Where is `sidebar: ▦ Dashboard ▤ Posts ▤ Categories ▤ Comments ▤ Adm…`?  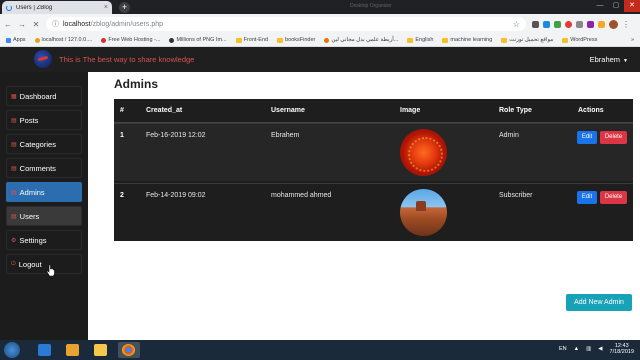
sidebar: ▦ Dashboard ▤ Posts ▤ Categories ▤ Comments ▤ Adm… is located at coordinates (44, 206).